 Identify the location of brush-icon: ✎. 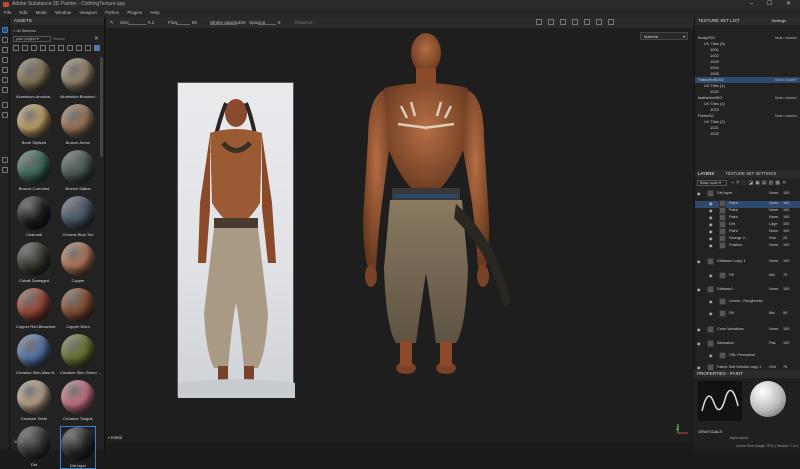
(112, 22).